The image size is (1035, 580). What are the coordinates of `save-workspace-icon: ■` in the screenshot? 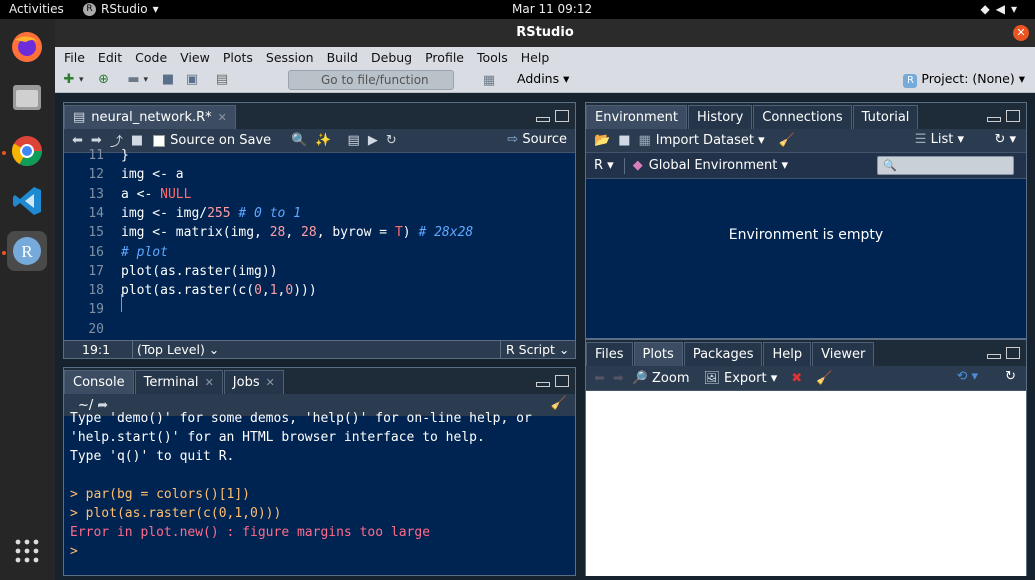 It's located at (624, 140).